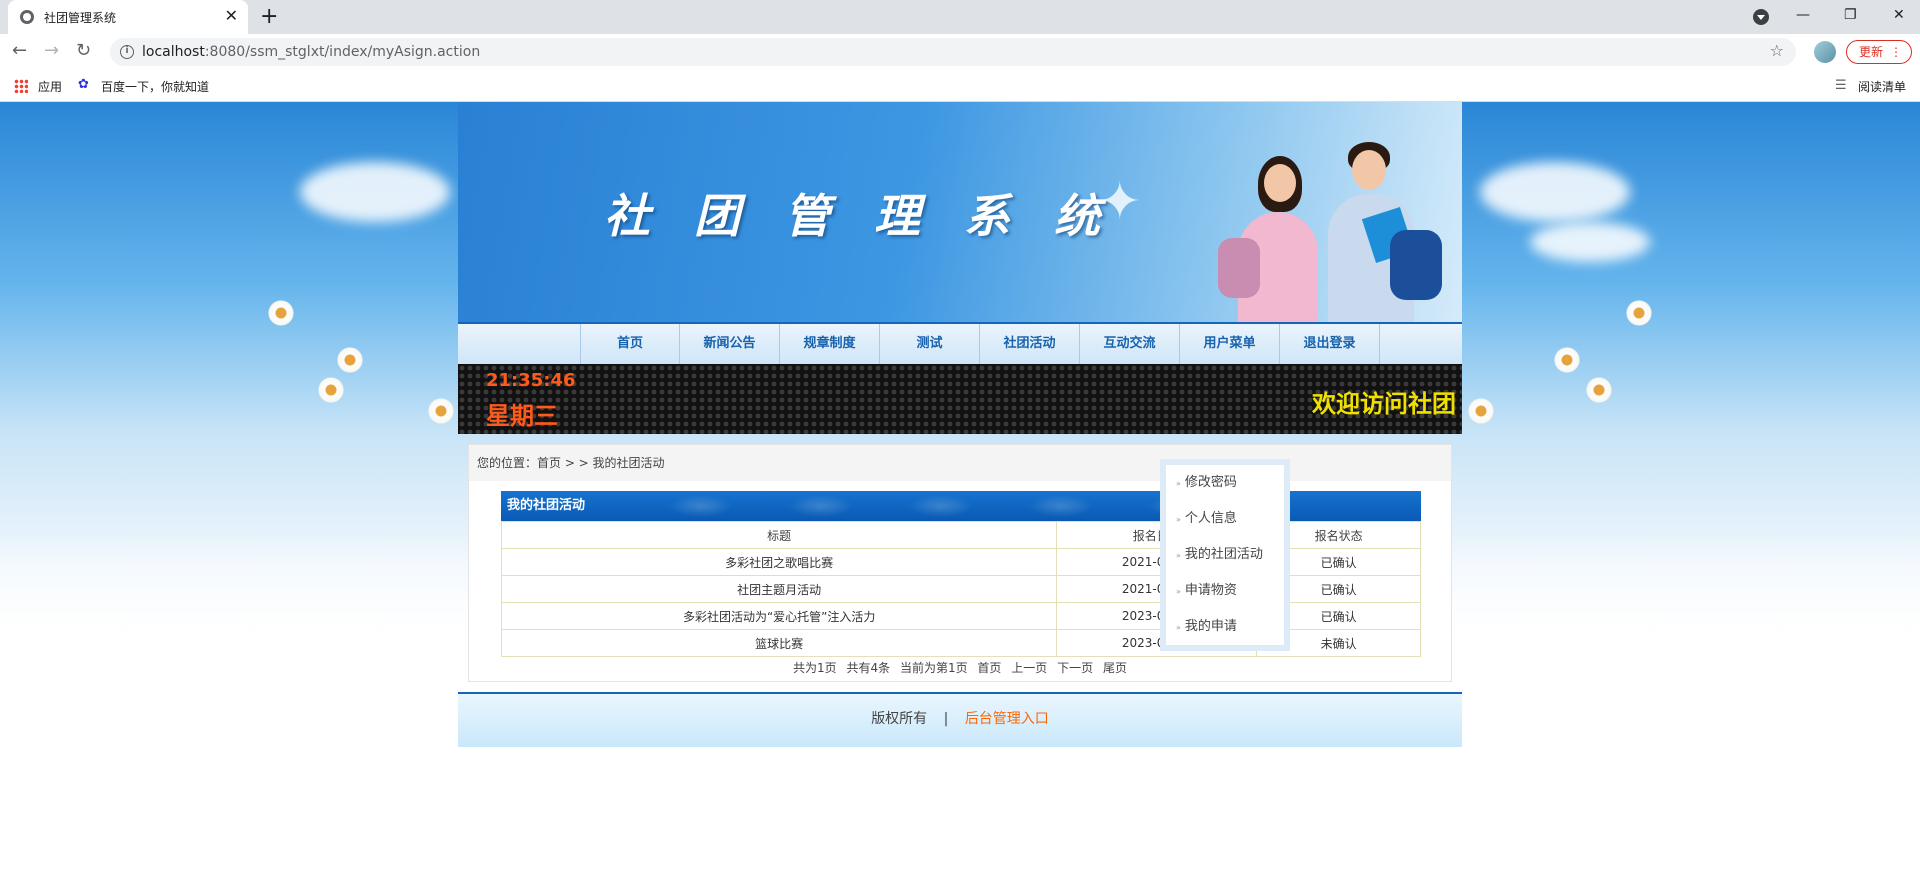 The height and width of the screenshot is (876, 1920). I want to click on led-ticker: 21:35:46 星期三 欢迎访问社团, so click(960, 399).